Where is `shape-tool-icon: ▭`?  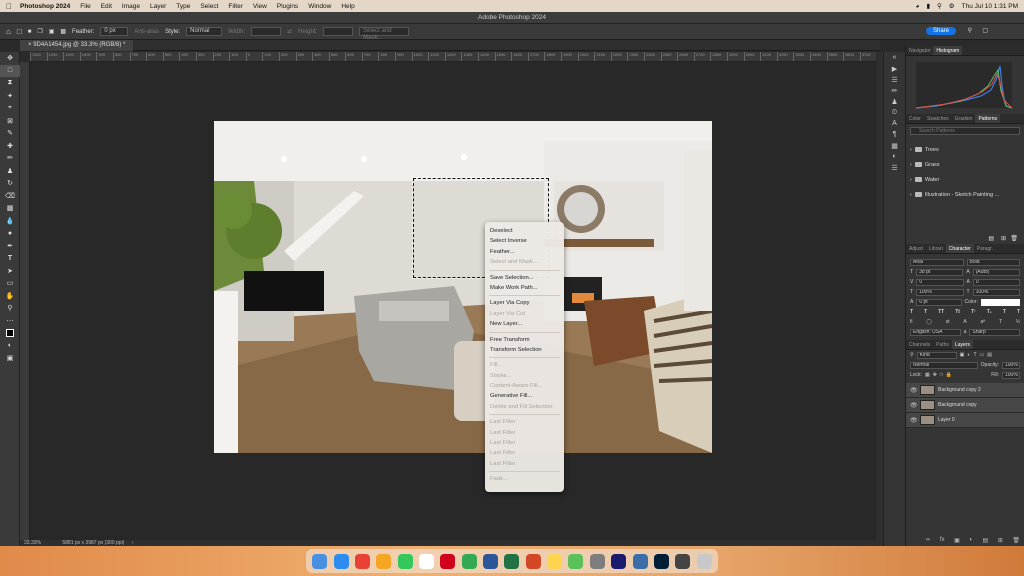 shape-tool-icon: ▭ is located at coordinates (10, 283).